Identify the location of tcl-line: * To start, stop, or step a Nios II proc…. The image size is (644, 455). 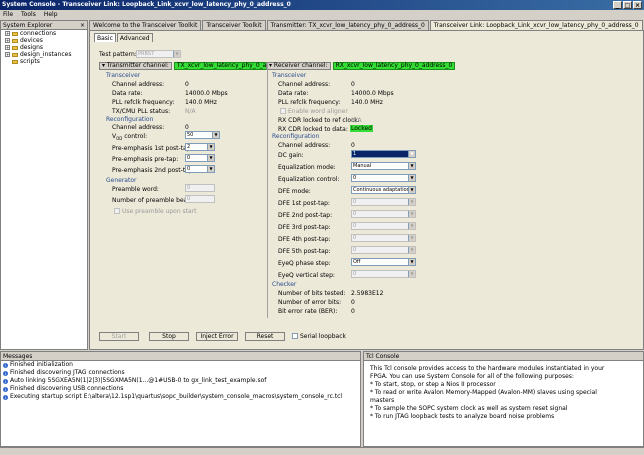
(433, 384).